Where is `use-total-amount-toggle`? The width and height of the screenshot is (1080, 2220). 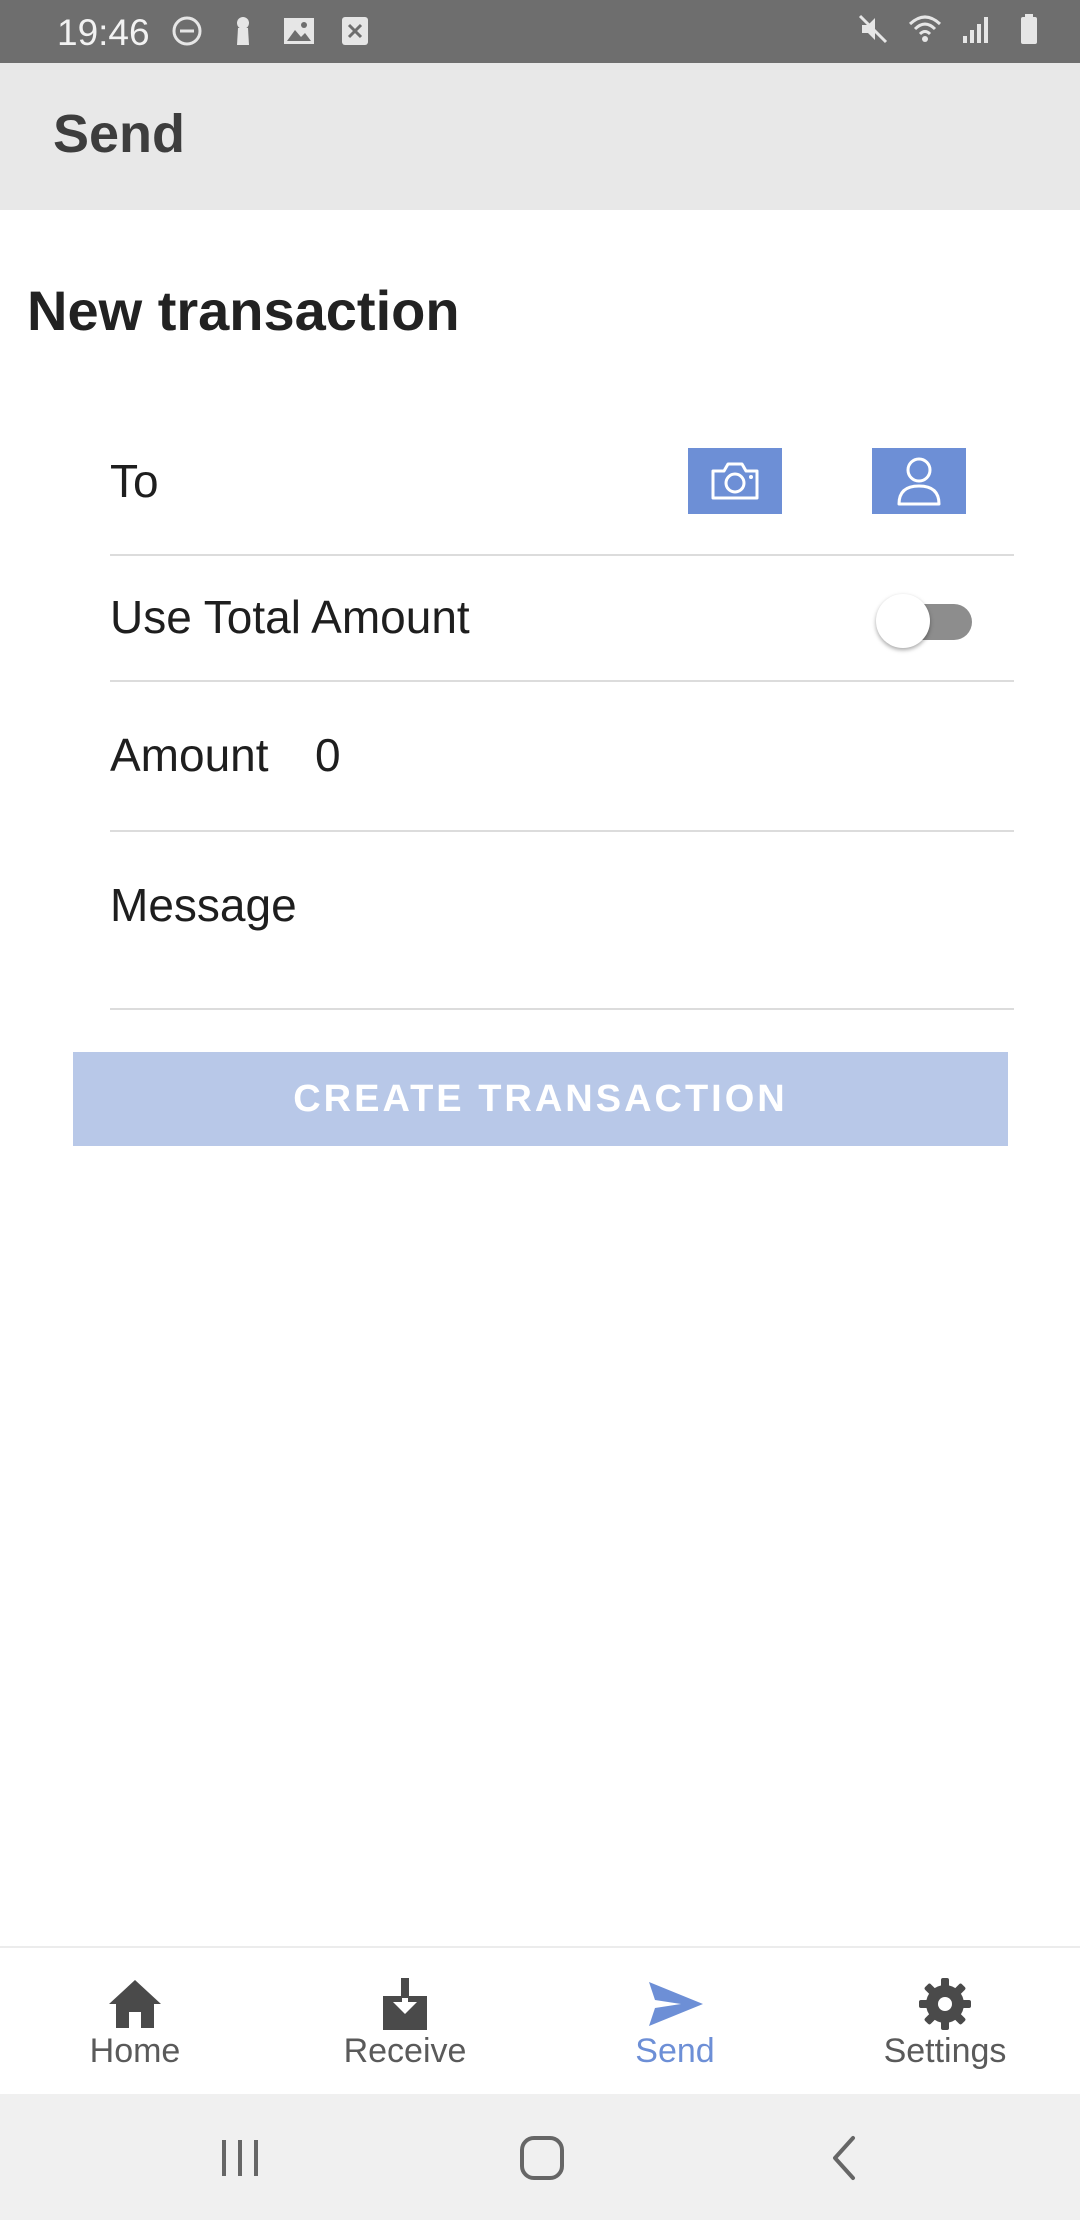 use-total-amount-toggle is located at coordinates (925, 621).